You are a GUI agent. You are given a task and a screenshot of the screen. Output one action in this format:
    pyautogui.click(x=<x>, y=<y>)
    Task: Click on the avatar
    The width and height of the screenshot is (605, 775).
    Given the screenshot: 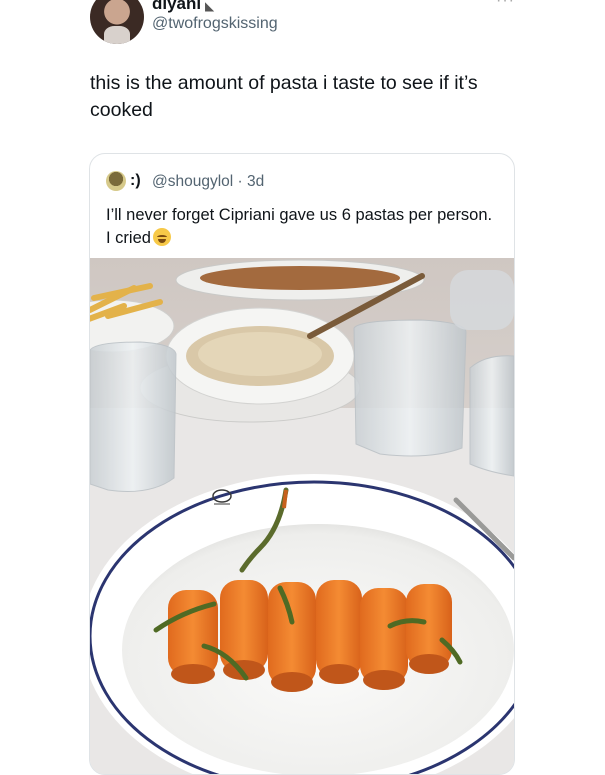 What is the action you would take?
    pyautogui.click(x=117, y=22)
    